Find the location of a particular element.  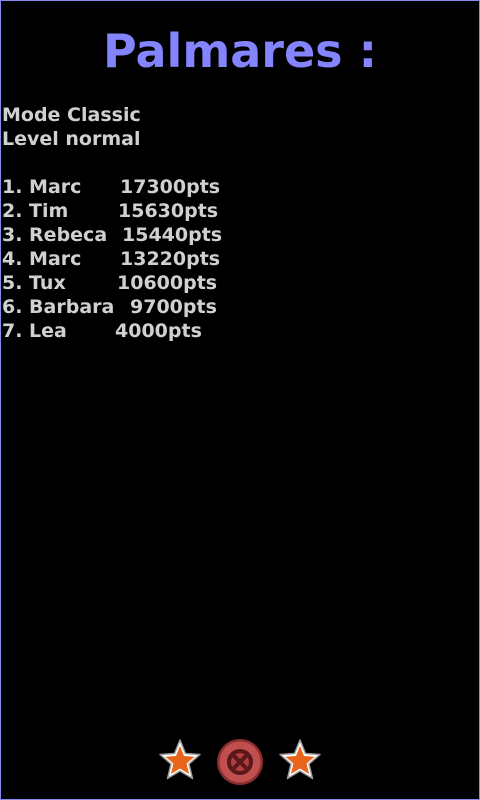

score-points: 15440pts is located at coordinates (172, 235).